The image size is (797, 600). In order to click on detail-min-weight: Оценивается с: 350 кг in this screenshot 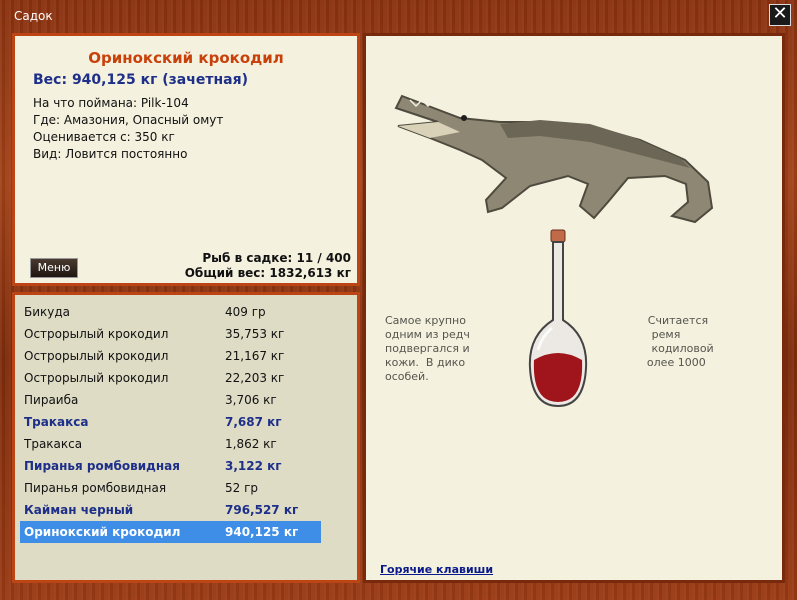, I will do `click(104, 137)`.